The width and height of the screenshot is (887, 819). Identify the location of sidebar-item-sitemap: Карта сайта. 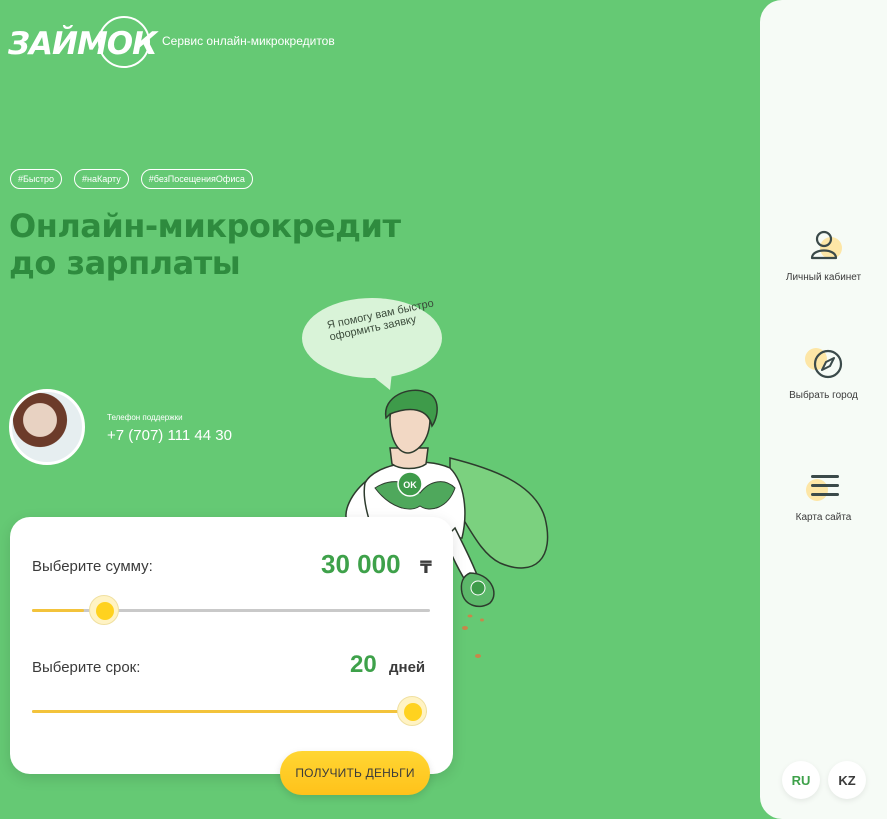
(823, 494).